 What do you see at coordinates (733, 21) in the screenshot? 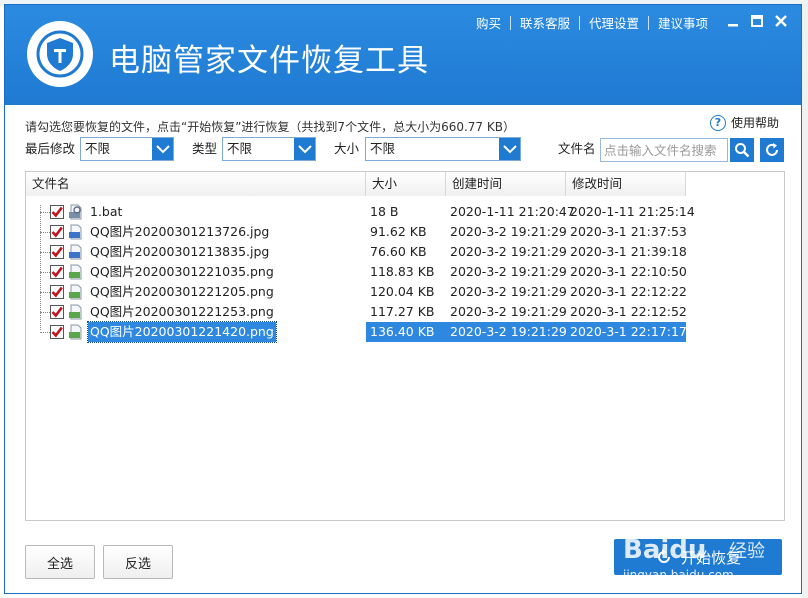
I see `minimize-icon` at bounding box center [733, 21].